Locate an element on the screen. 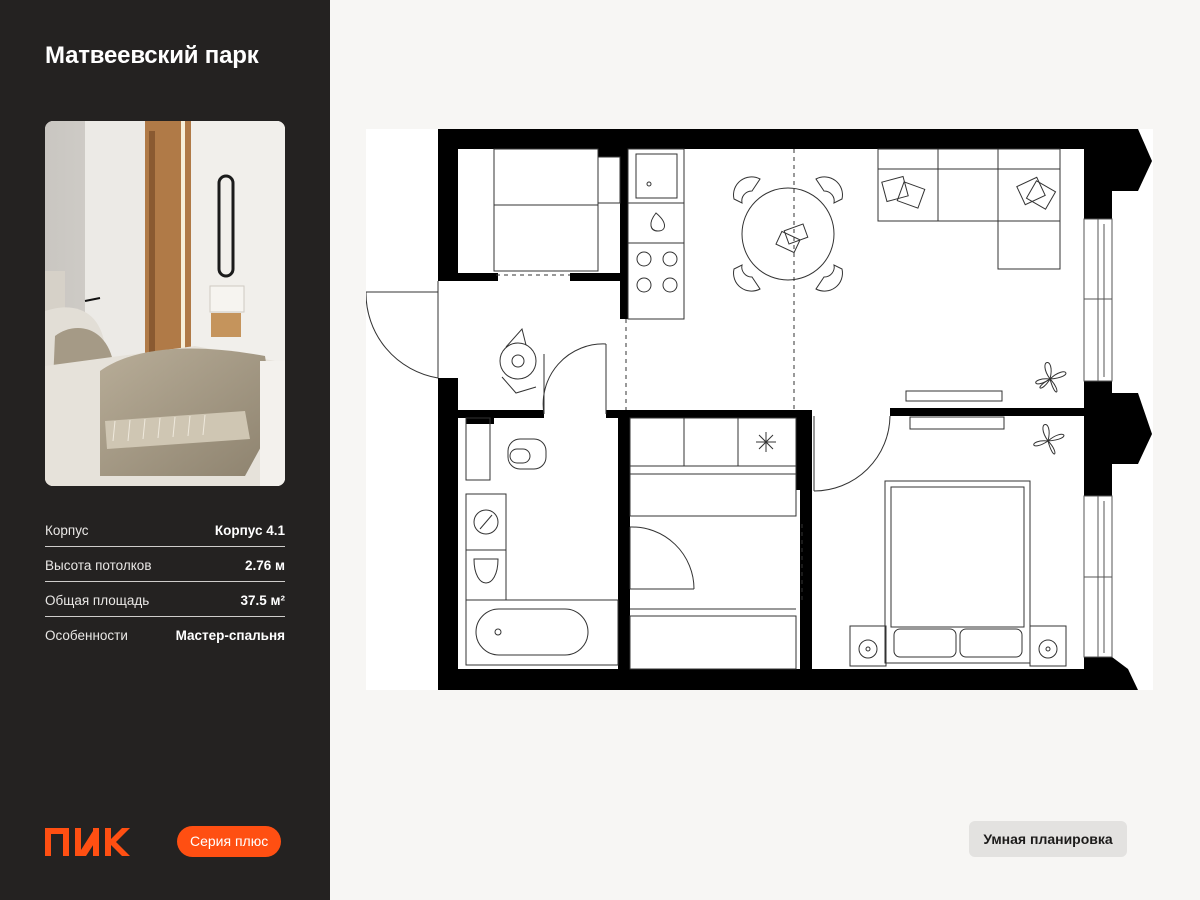 Image resolution: width=1200 pixels, height=900 pixels. spec-value: 37.5 м² is located at coordinates (262, 600).